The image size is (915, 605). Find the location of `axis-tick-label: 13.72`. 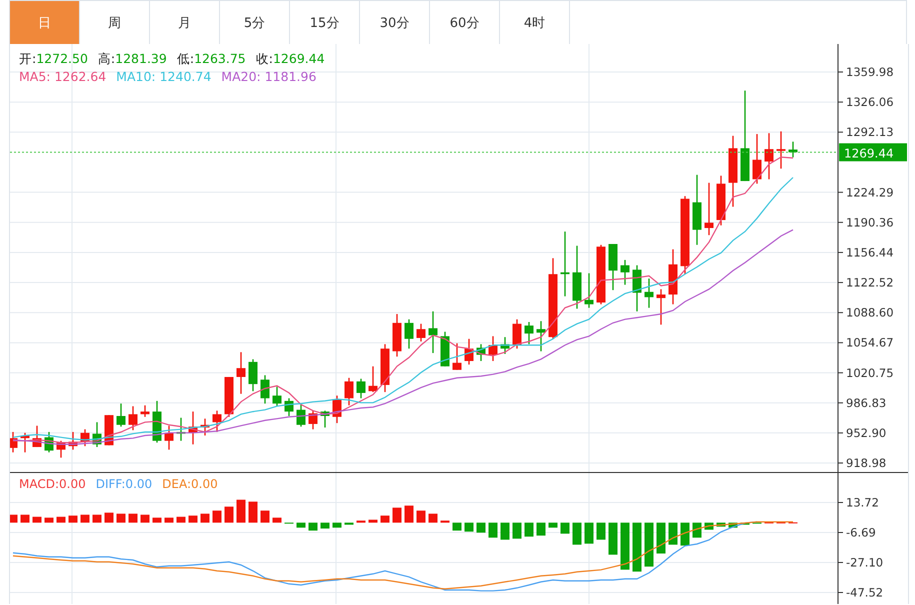

axis-tick-label: 13.72 is located at coordinates (862, 503).